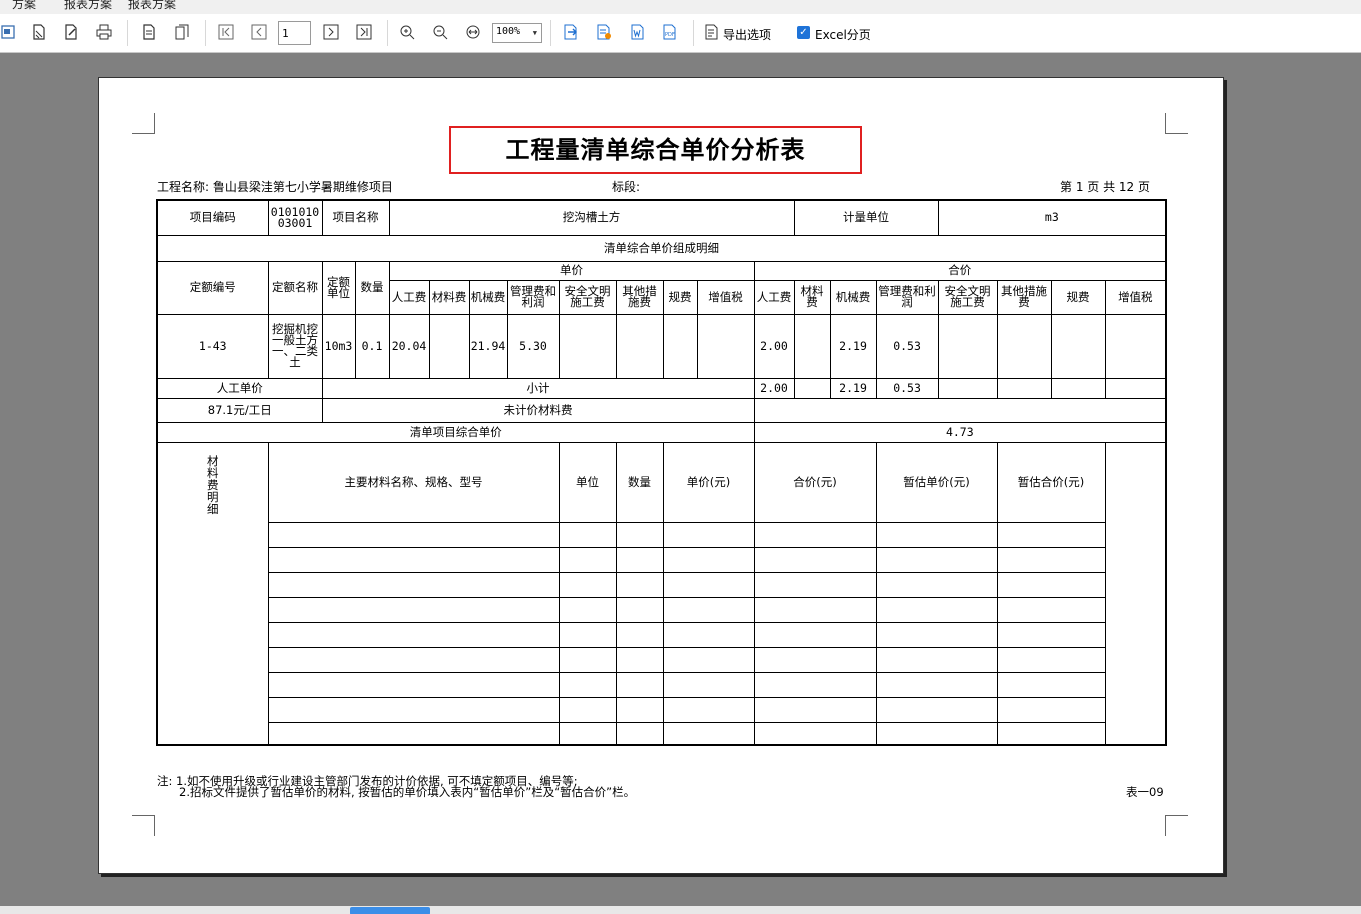 Image resolution: width=1361 pixels, height=914 pixels. I want to click on labor-unit-price-label: 人工单价, so click(239, 388).